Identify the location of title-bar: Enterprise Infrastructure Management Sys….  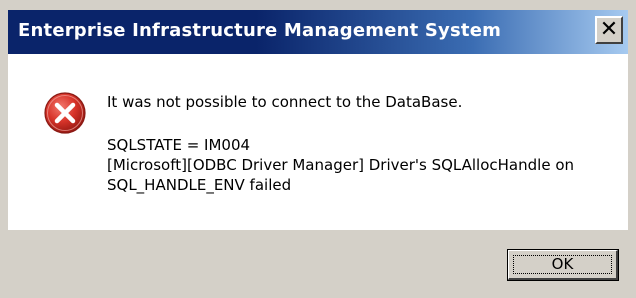
(318, 32).